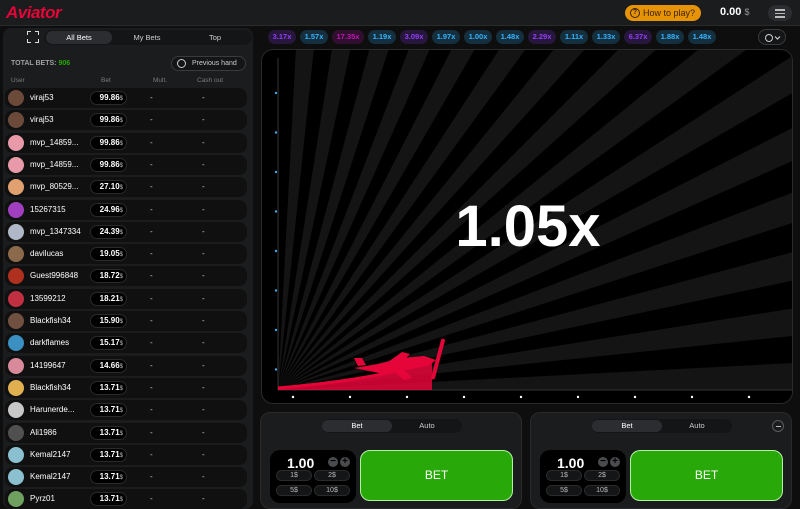 This screenshot has height=509, width=800. I want to click on current-multiplier: 1.05x, so click(528, 226).